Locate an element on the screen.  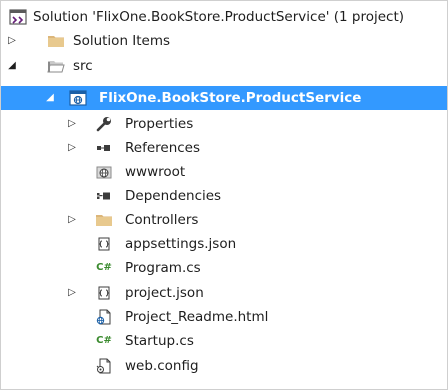
folder-open-icon is located at coordinates (56, 66).